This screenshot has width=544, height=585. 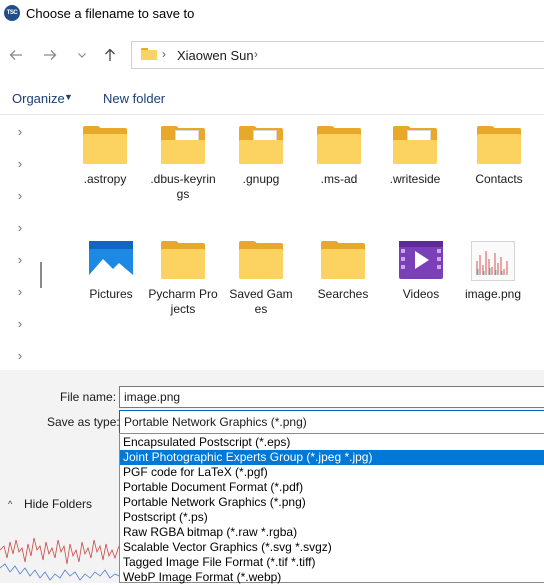 I want to click on folder-item: Contacts, so click(x=499, y=156).